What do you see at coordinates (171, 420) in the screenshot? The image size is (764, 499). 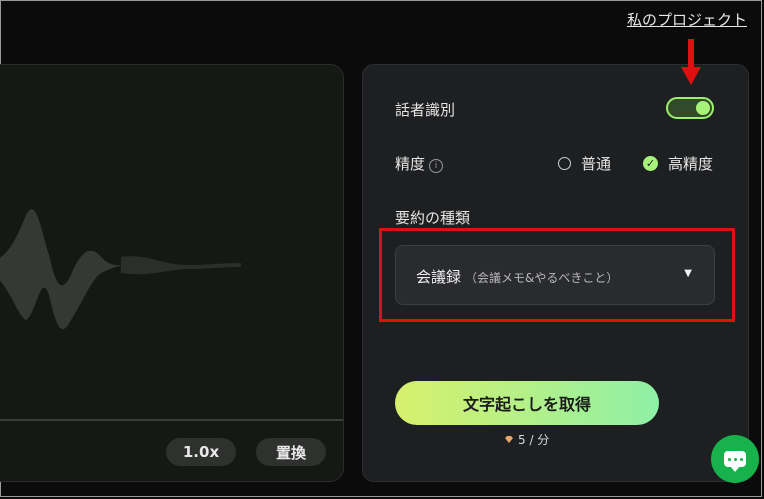 I see `timeline-bar` at bounding box center [171, 420].